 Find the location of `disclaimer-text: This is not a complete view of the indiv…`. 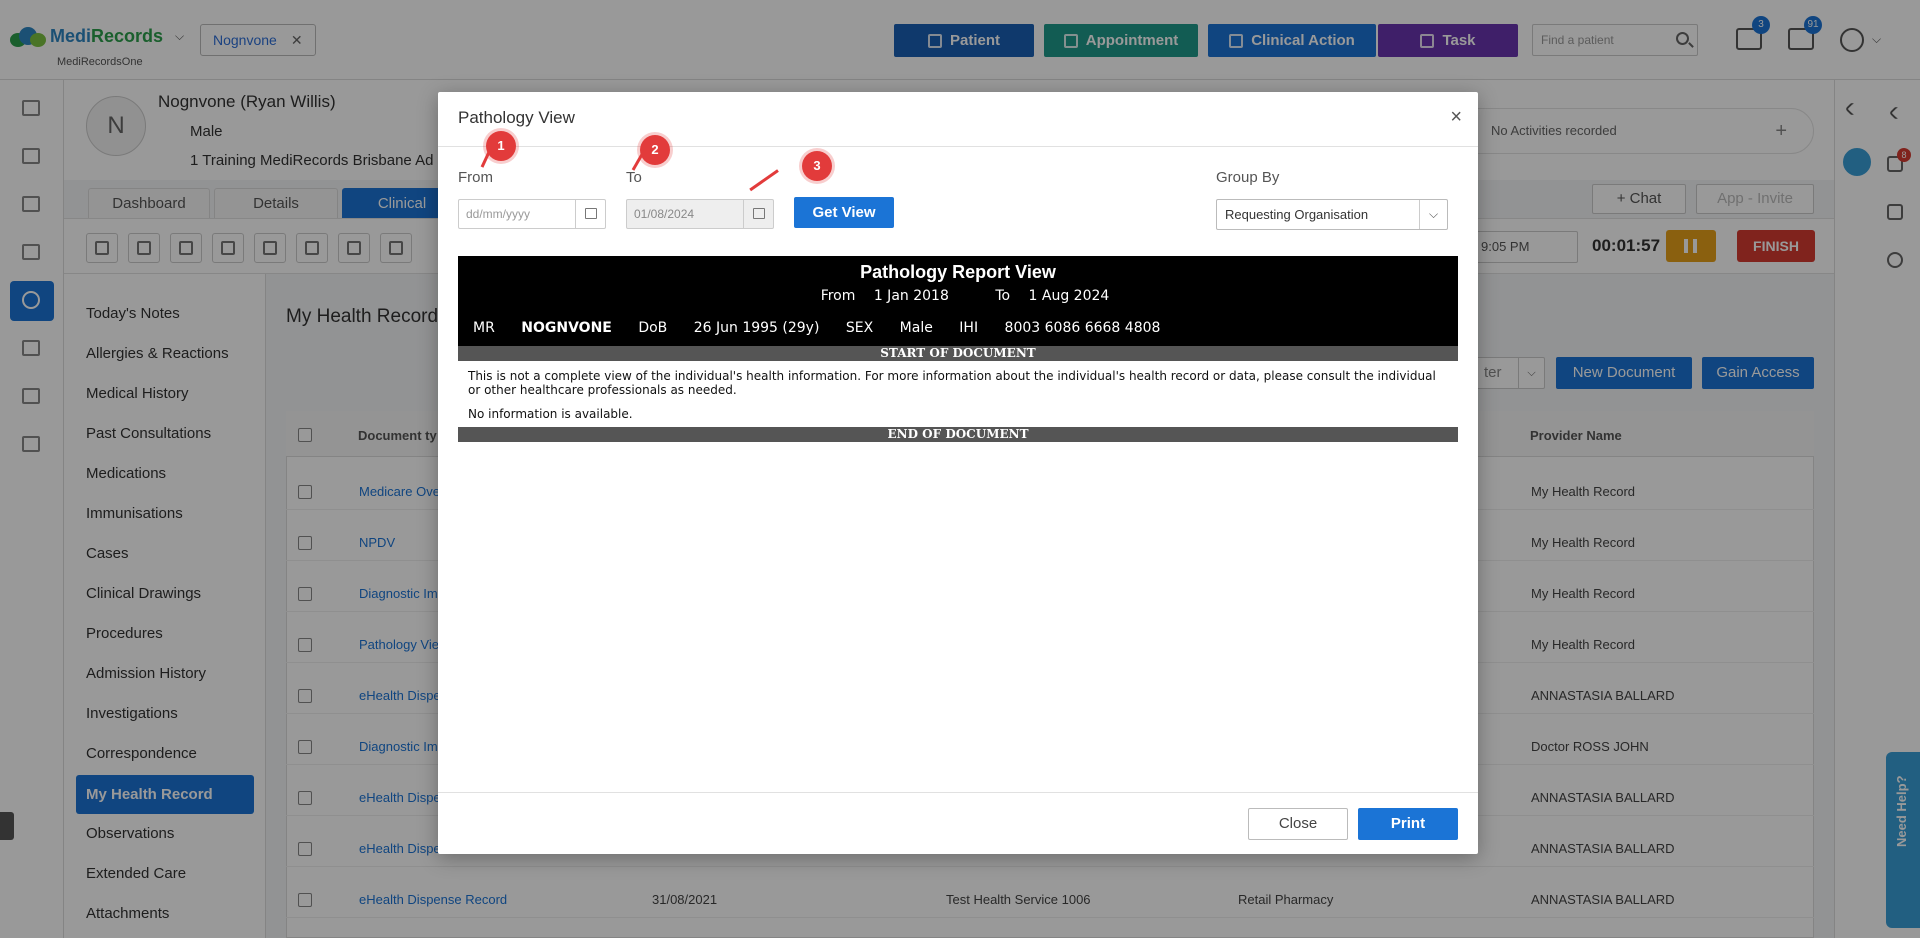

disclaimer-text: This is not a complete view of the indiv… is located at coordinates (952, 383).